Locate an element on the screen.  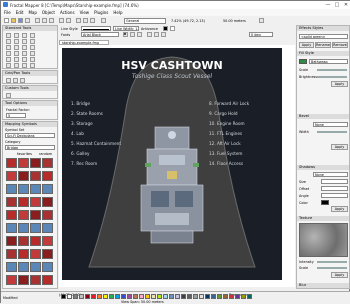
fill-color-icon is located at coordinates (172, 28).